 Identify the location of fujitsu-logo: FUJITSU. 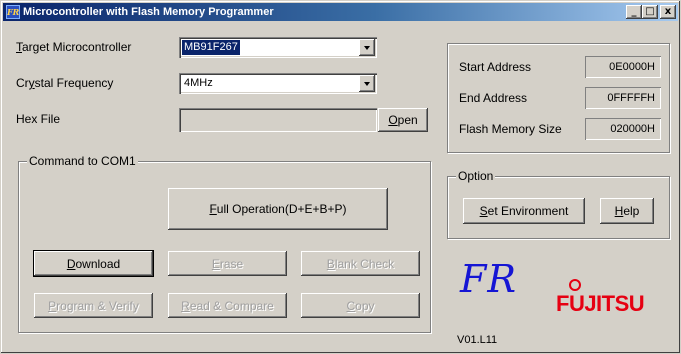
(600, 303).